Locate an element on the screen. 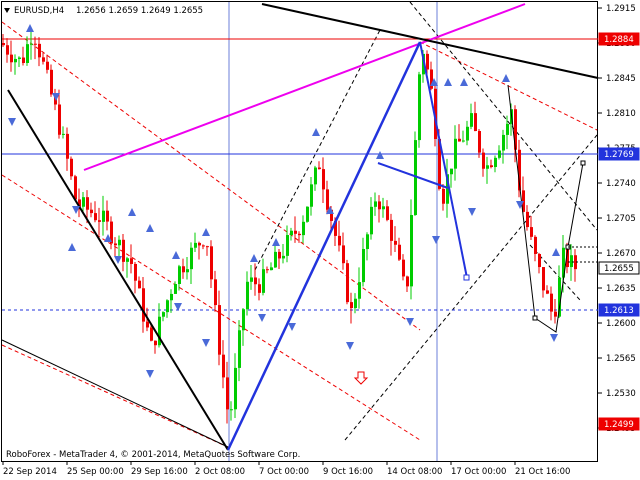 The height and width of the screenshot is (480, 640). header-triangle-icon is located at coordinates (7, 10).